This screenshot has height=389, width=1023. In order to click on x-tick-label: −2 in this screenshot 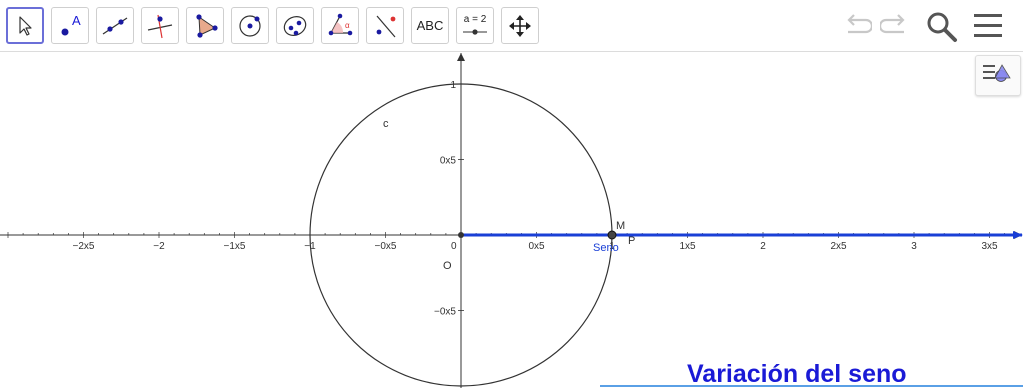, I will do `click(159, 246)`.